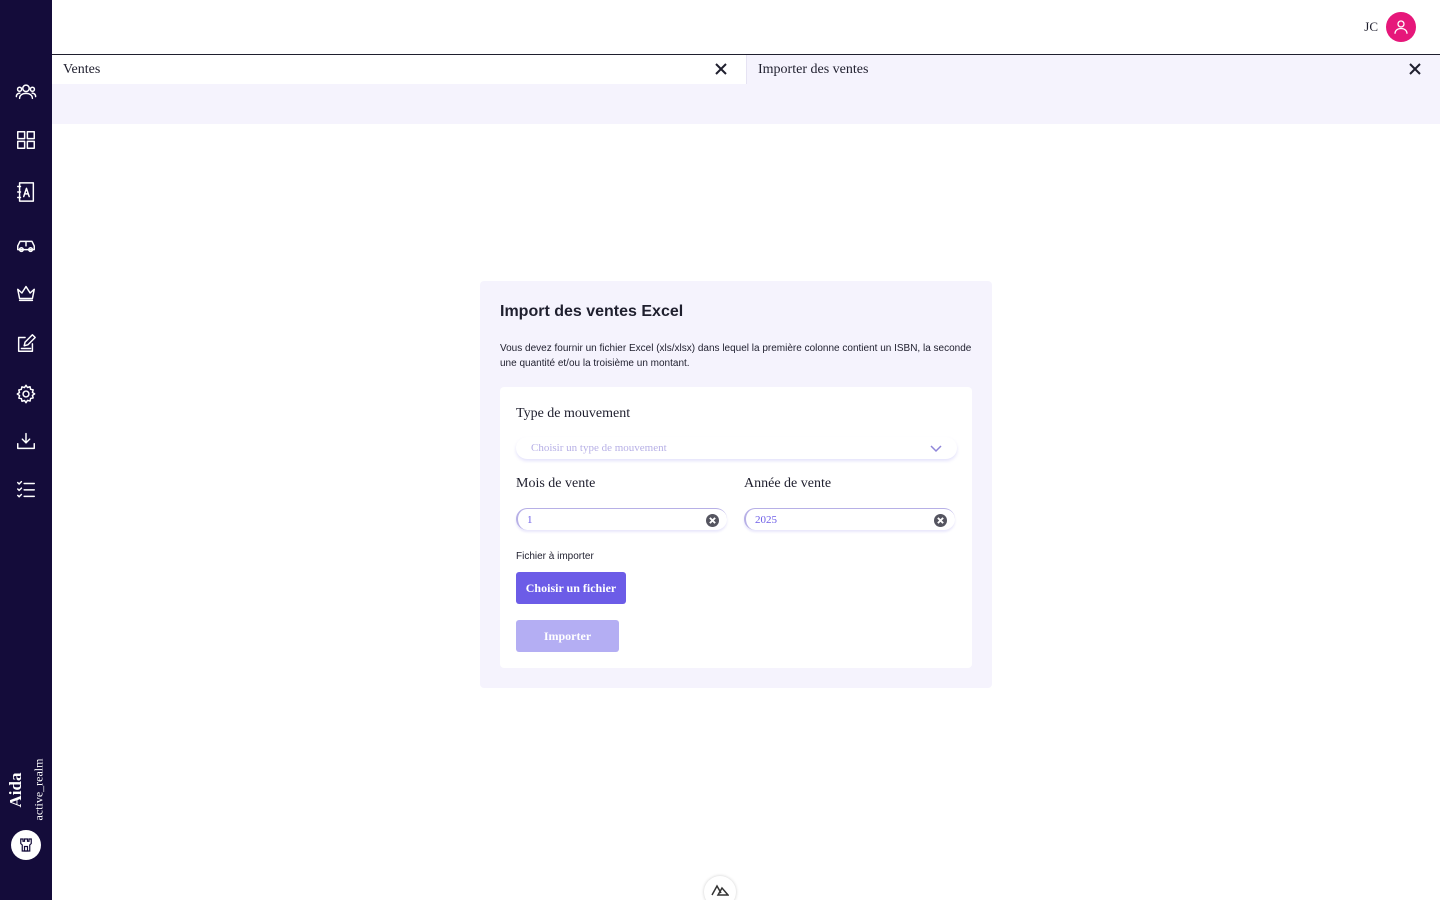 The image size is (1440, 900). Describe the element at coordinates (720, 888) in the screenshot. I see `nuxt-devtools-icon` at that location.